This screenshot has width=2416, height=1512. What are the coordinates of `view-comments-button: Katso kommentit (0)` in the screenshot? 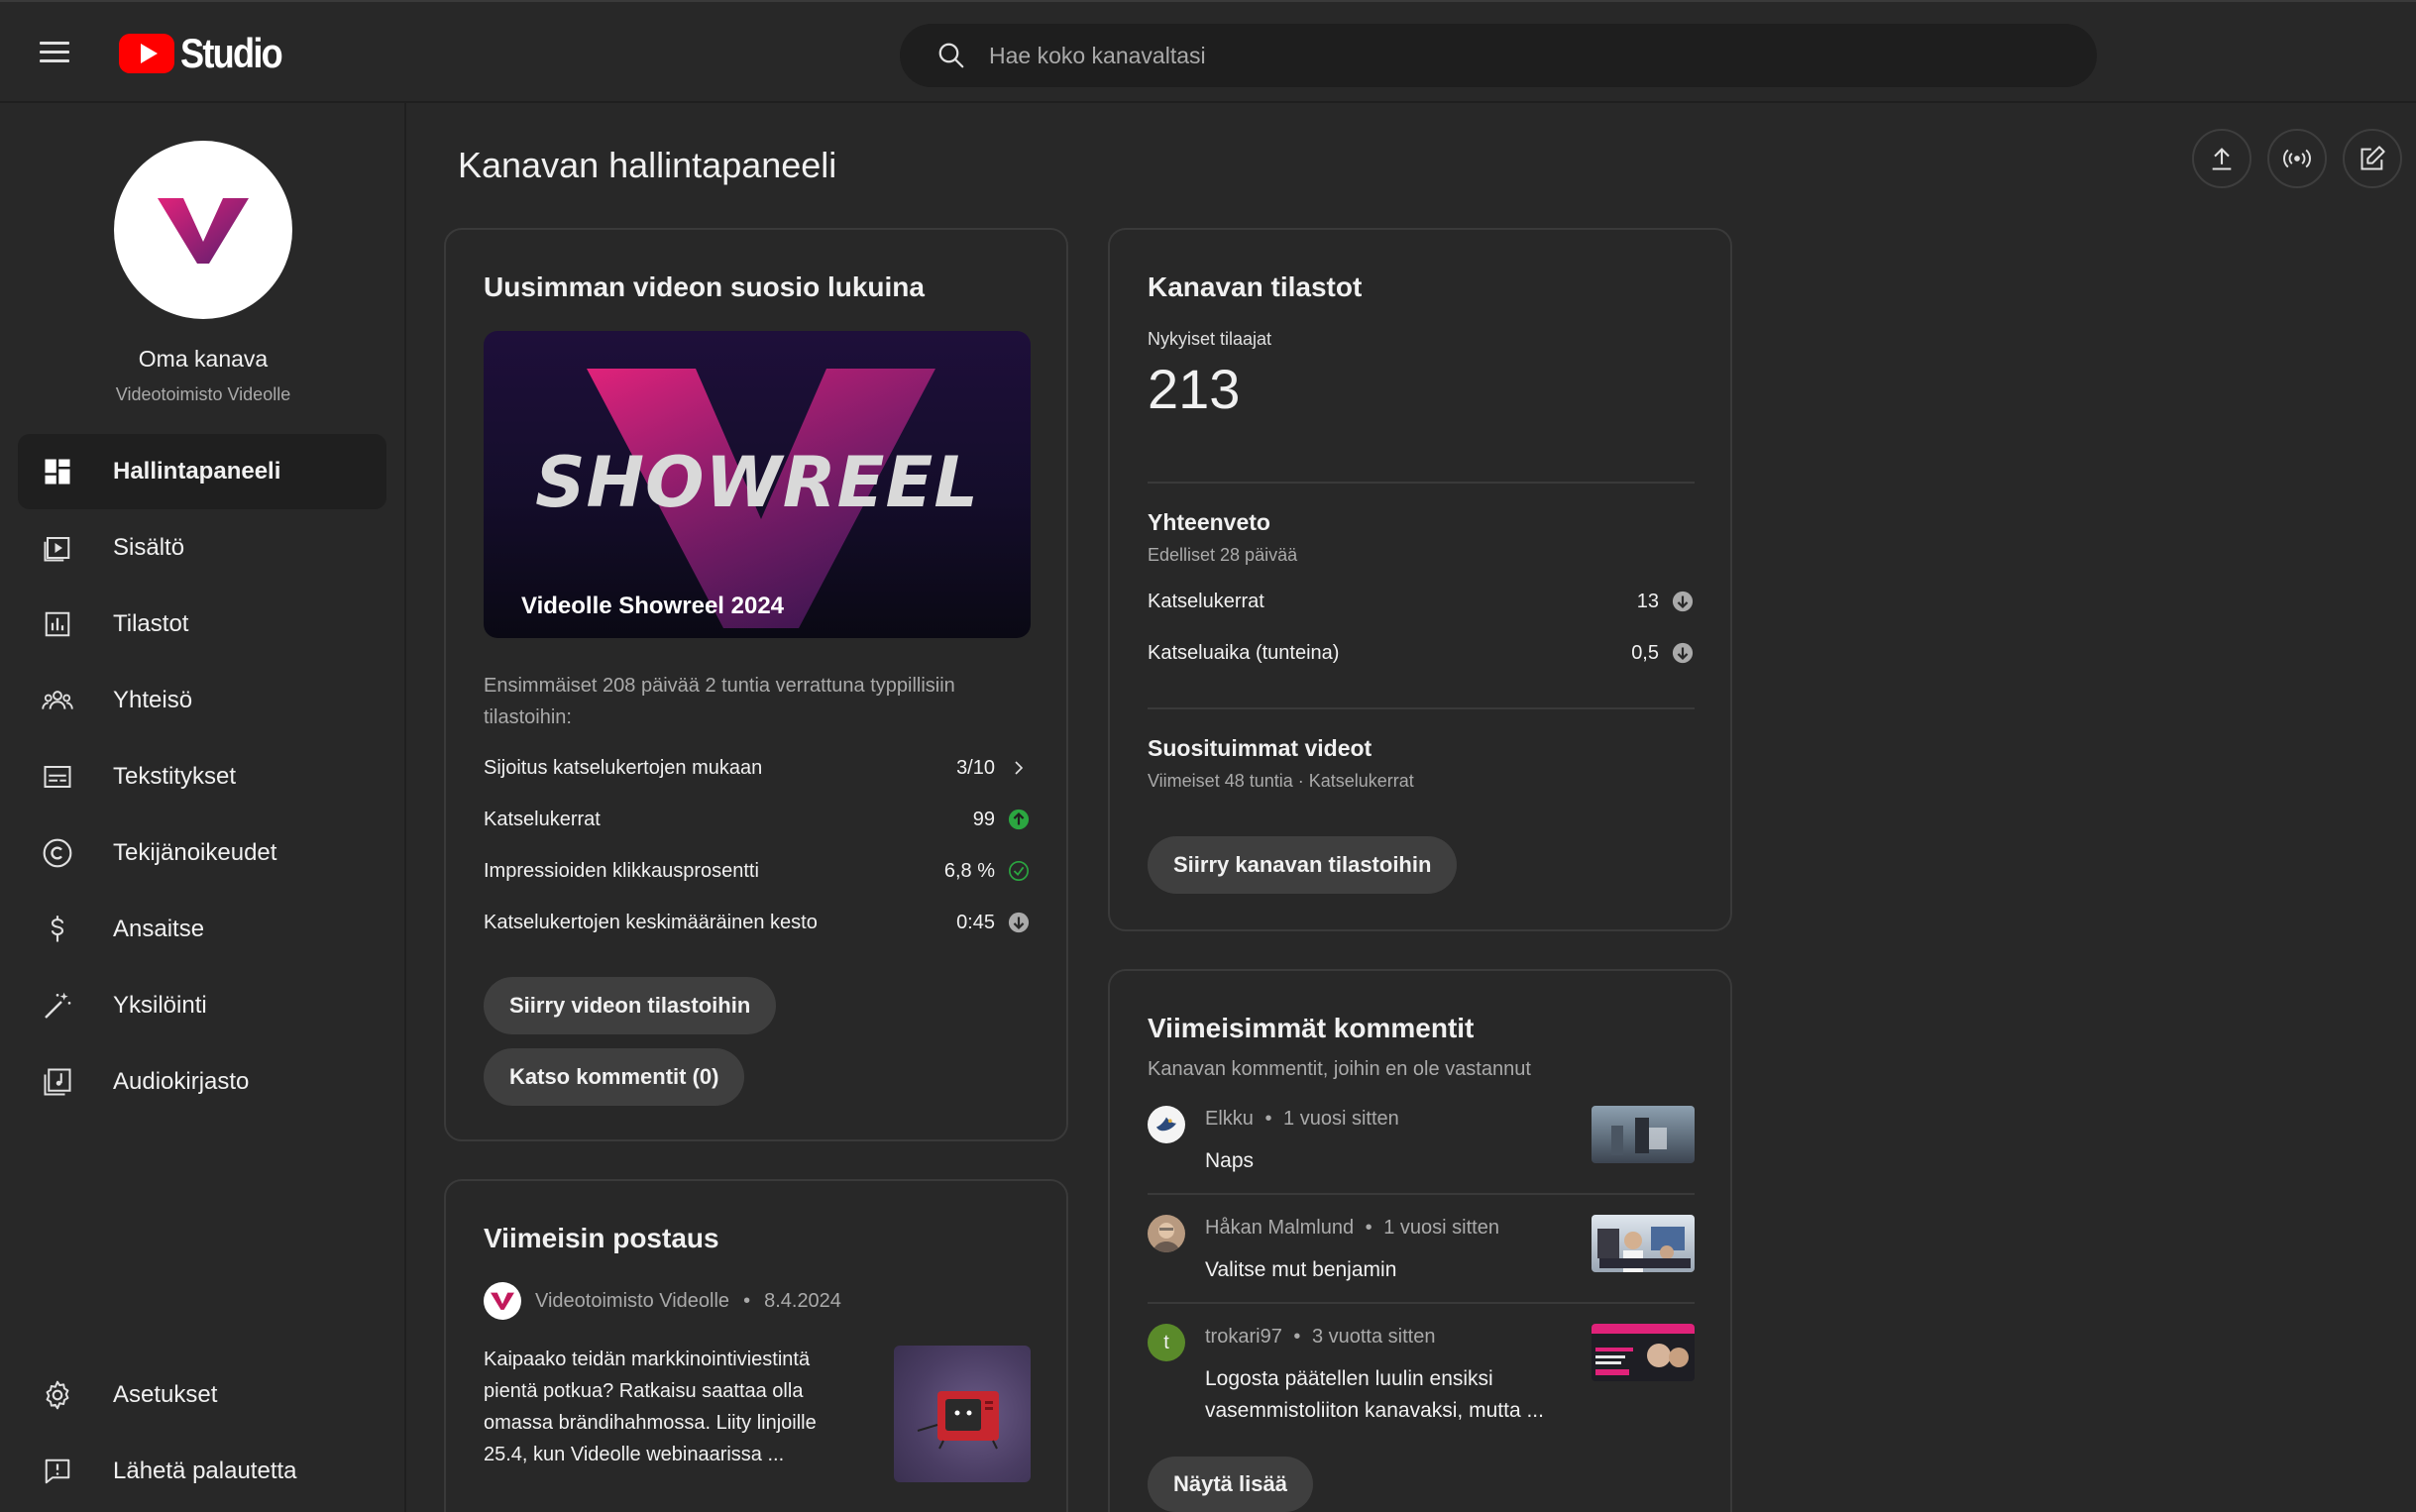 It's located at (614, 1077).